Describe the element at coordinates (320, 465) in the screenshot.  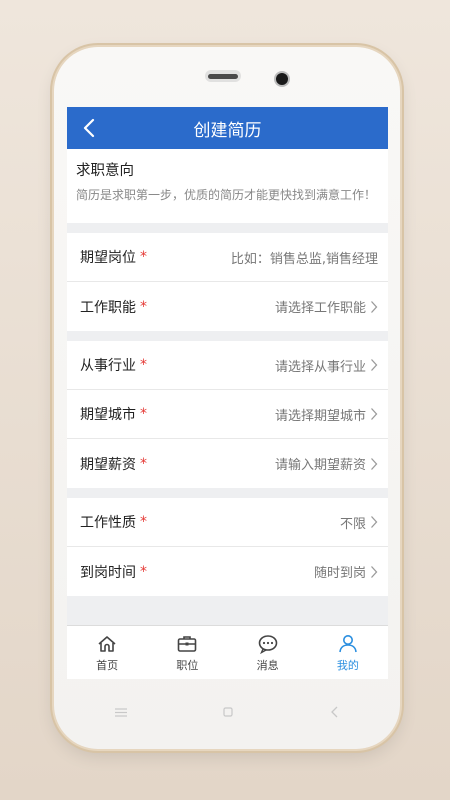
I see `field-value-text: 请输入期望薪资` at that location.